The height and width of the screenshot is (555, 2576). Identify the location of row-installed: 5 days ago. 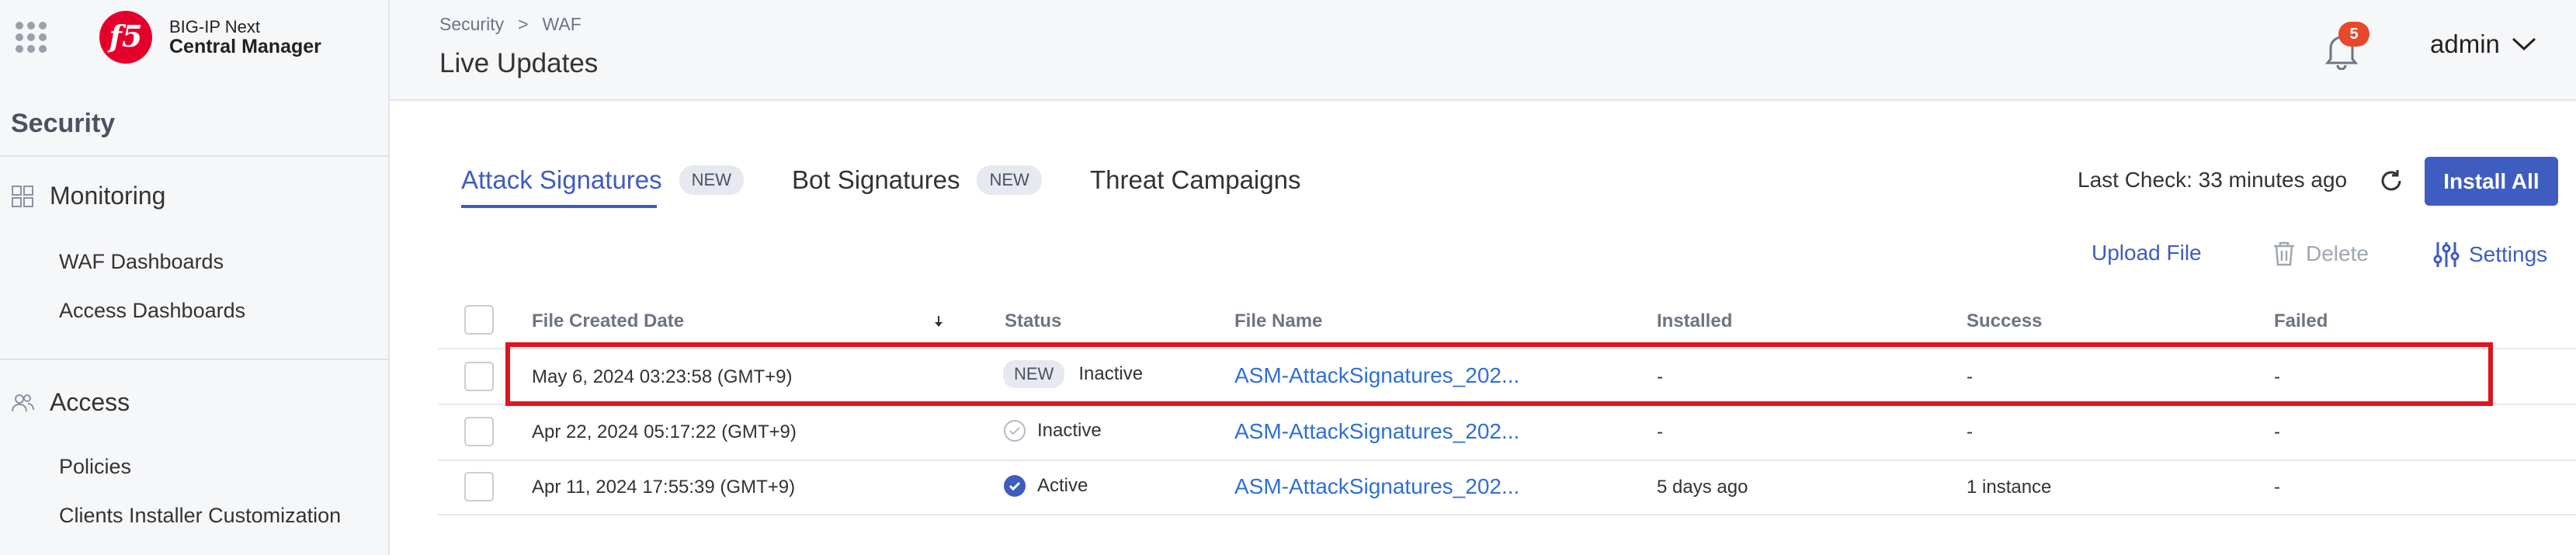
(1702, 487).